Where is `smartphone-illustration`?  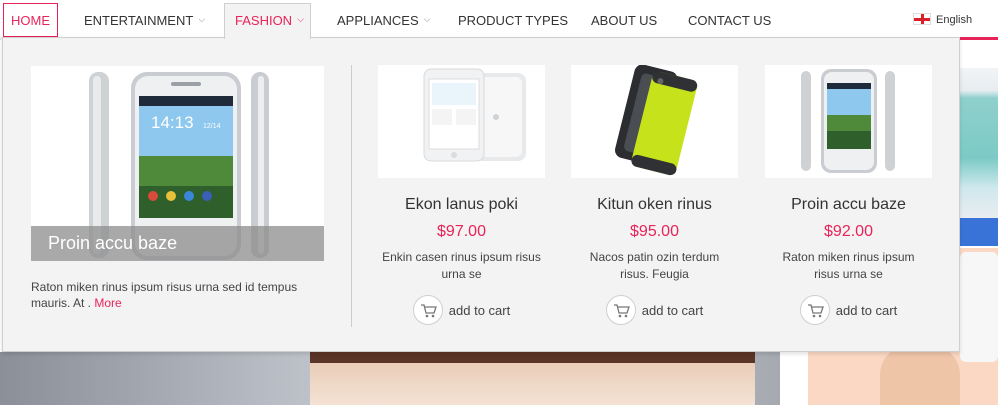 smartphone-illustration is located at coordinates (848, 121).